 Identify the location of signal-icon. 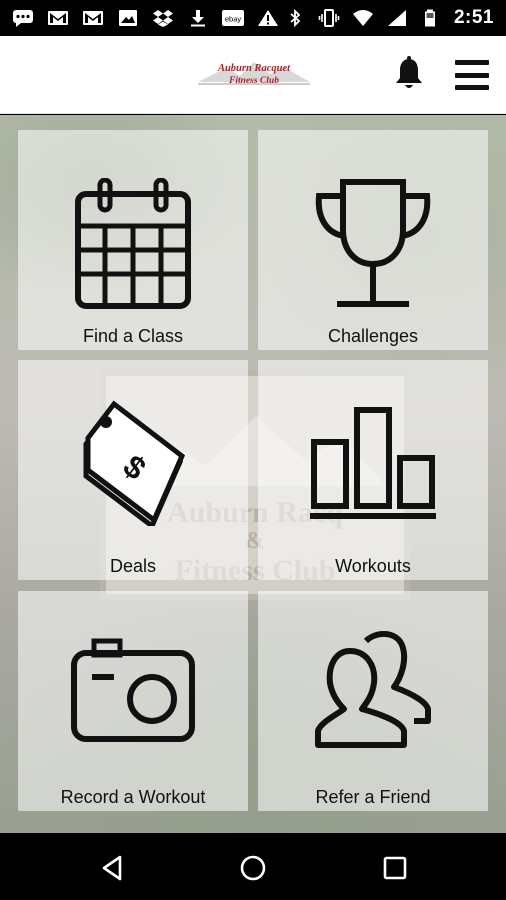
(397, 18).